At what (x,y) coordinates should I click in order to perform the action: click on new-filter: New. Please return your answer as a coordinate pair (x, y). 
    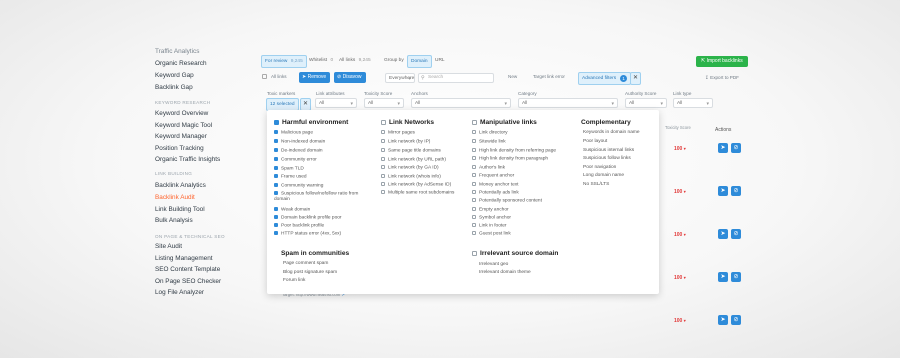
    Looking at the image, I should click on (512, 76).